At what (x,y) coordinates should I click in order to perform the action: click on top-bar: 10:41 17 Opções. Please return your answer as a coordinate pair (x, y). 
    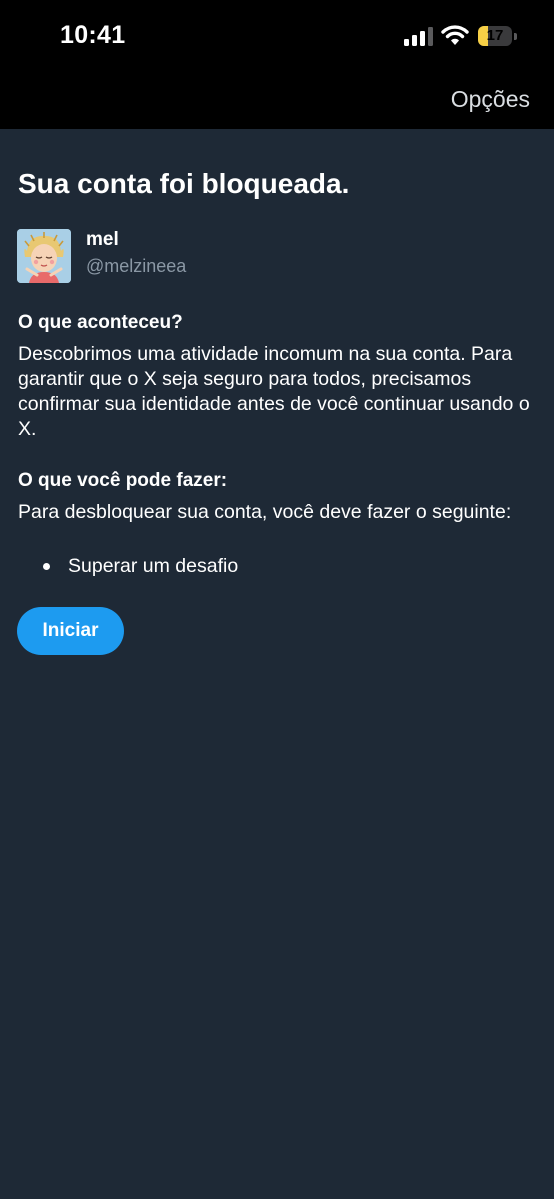
    Looking at the image, I should click on (277, 64).